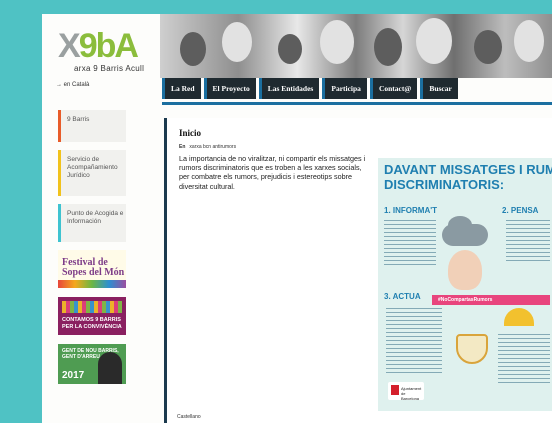 This screenshot has height=423, width=552. Describe the element at coordinates (439, 88) in the screenshot. I see `nav-buscar: Buscar` at that location.